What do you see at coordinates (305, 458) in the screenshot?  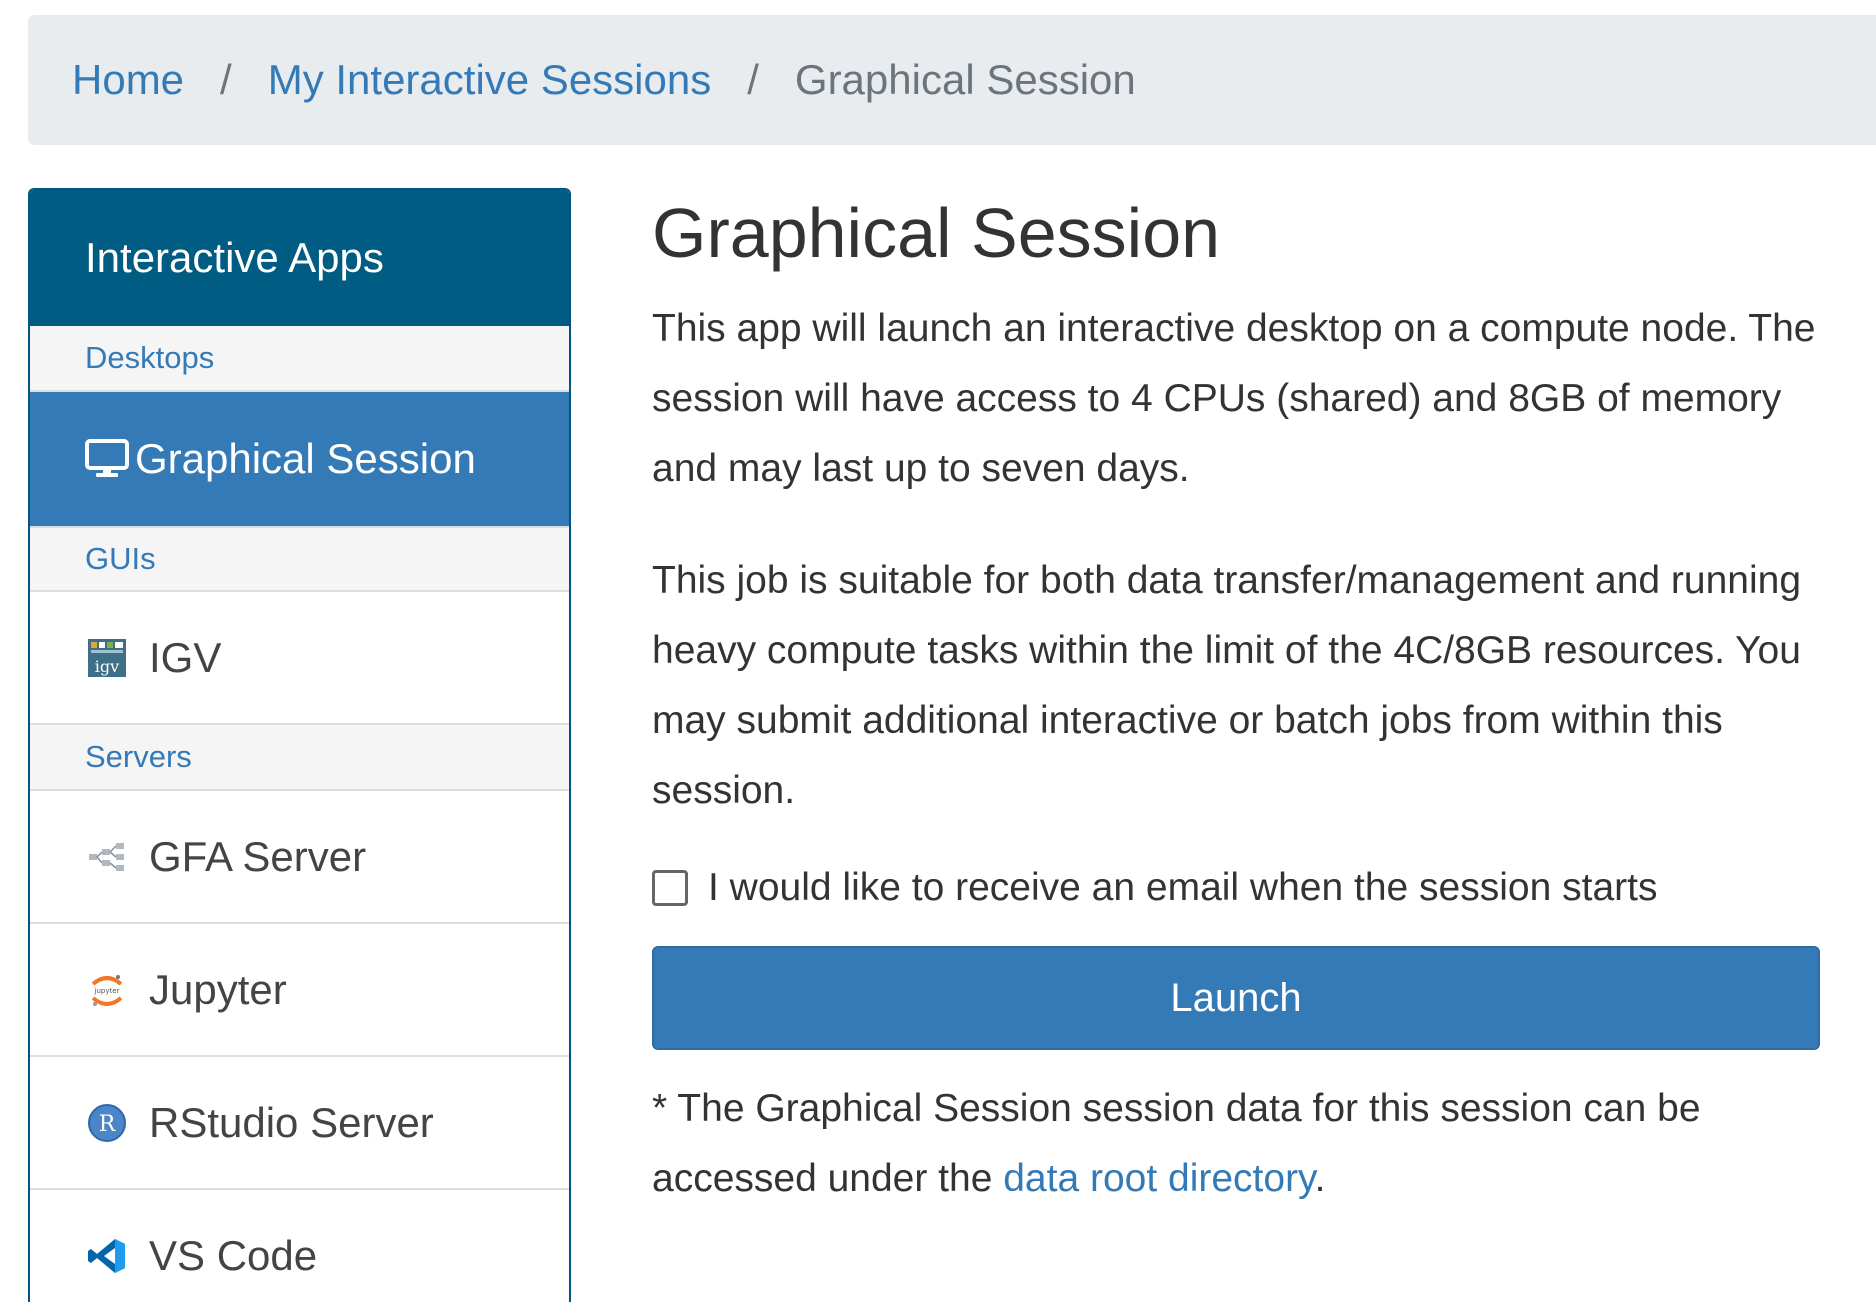 I see `sidebar-item-label: Graphical Session` at bounding box center [305, 458].